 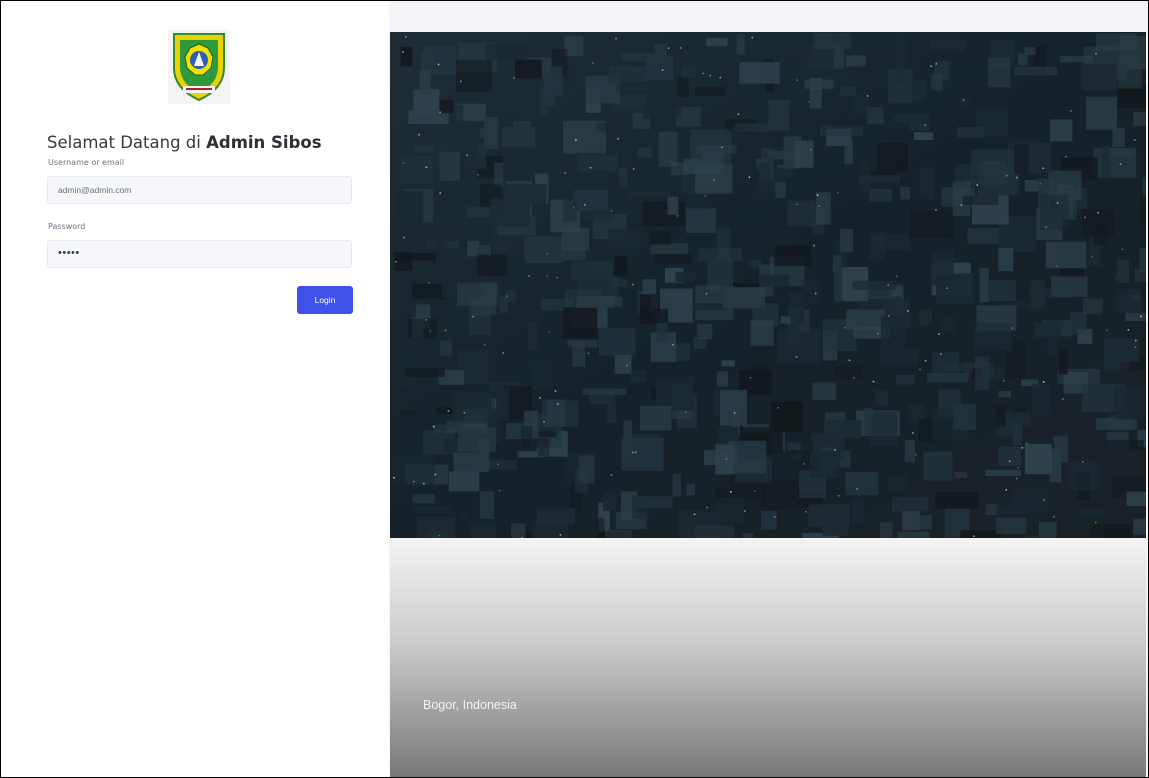 I want to click on logo-emblem-icon, so click(x=199, y=67).